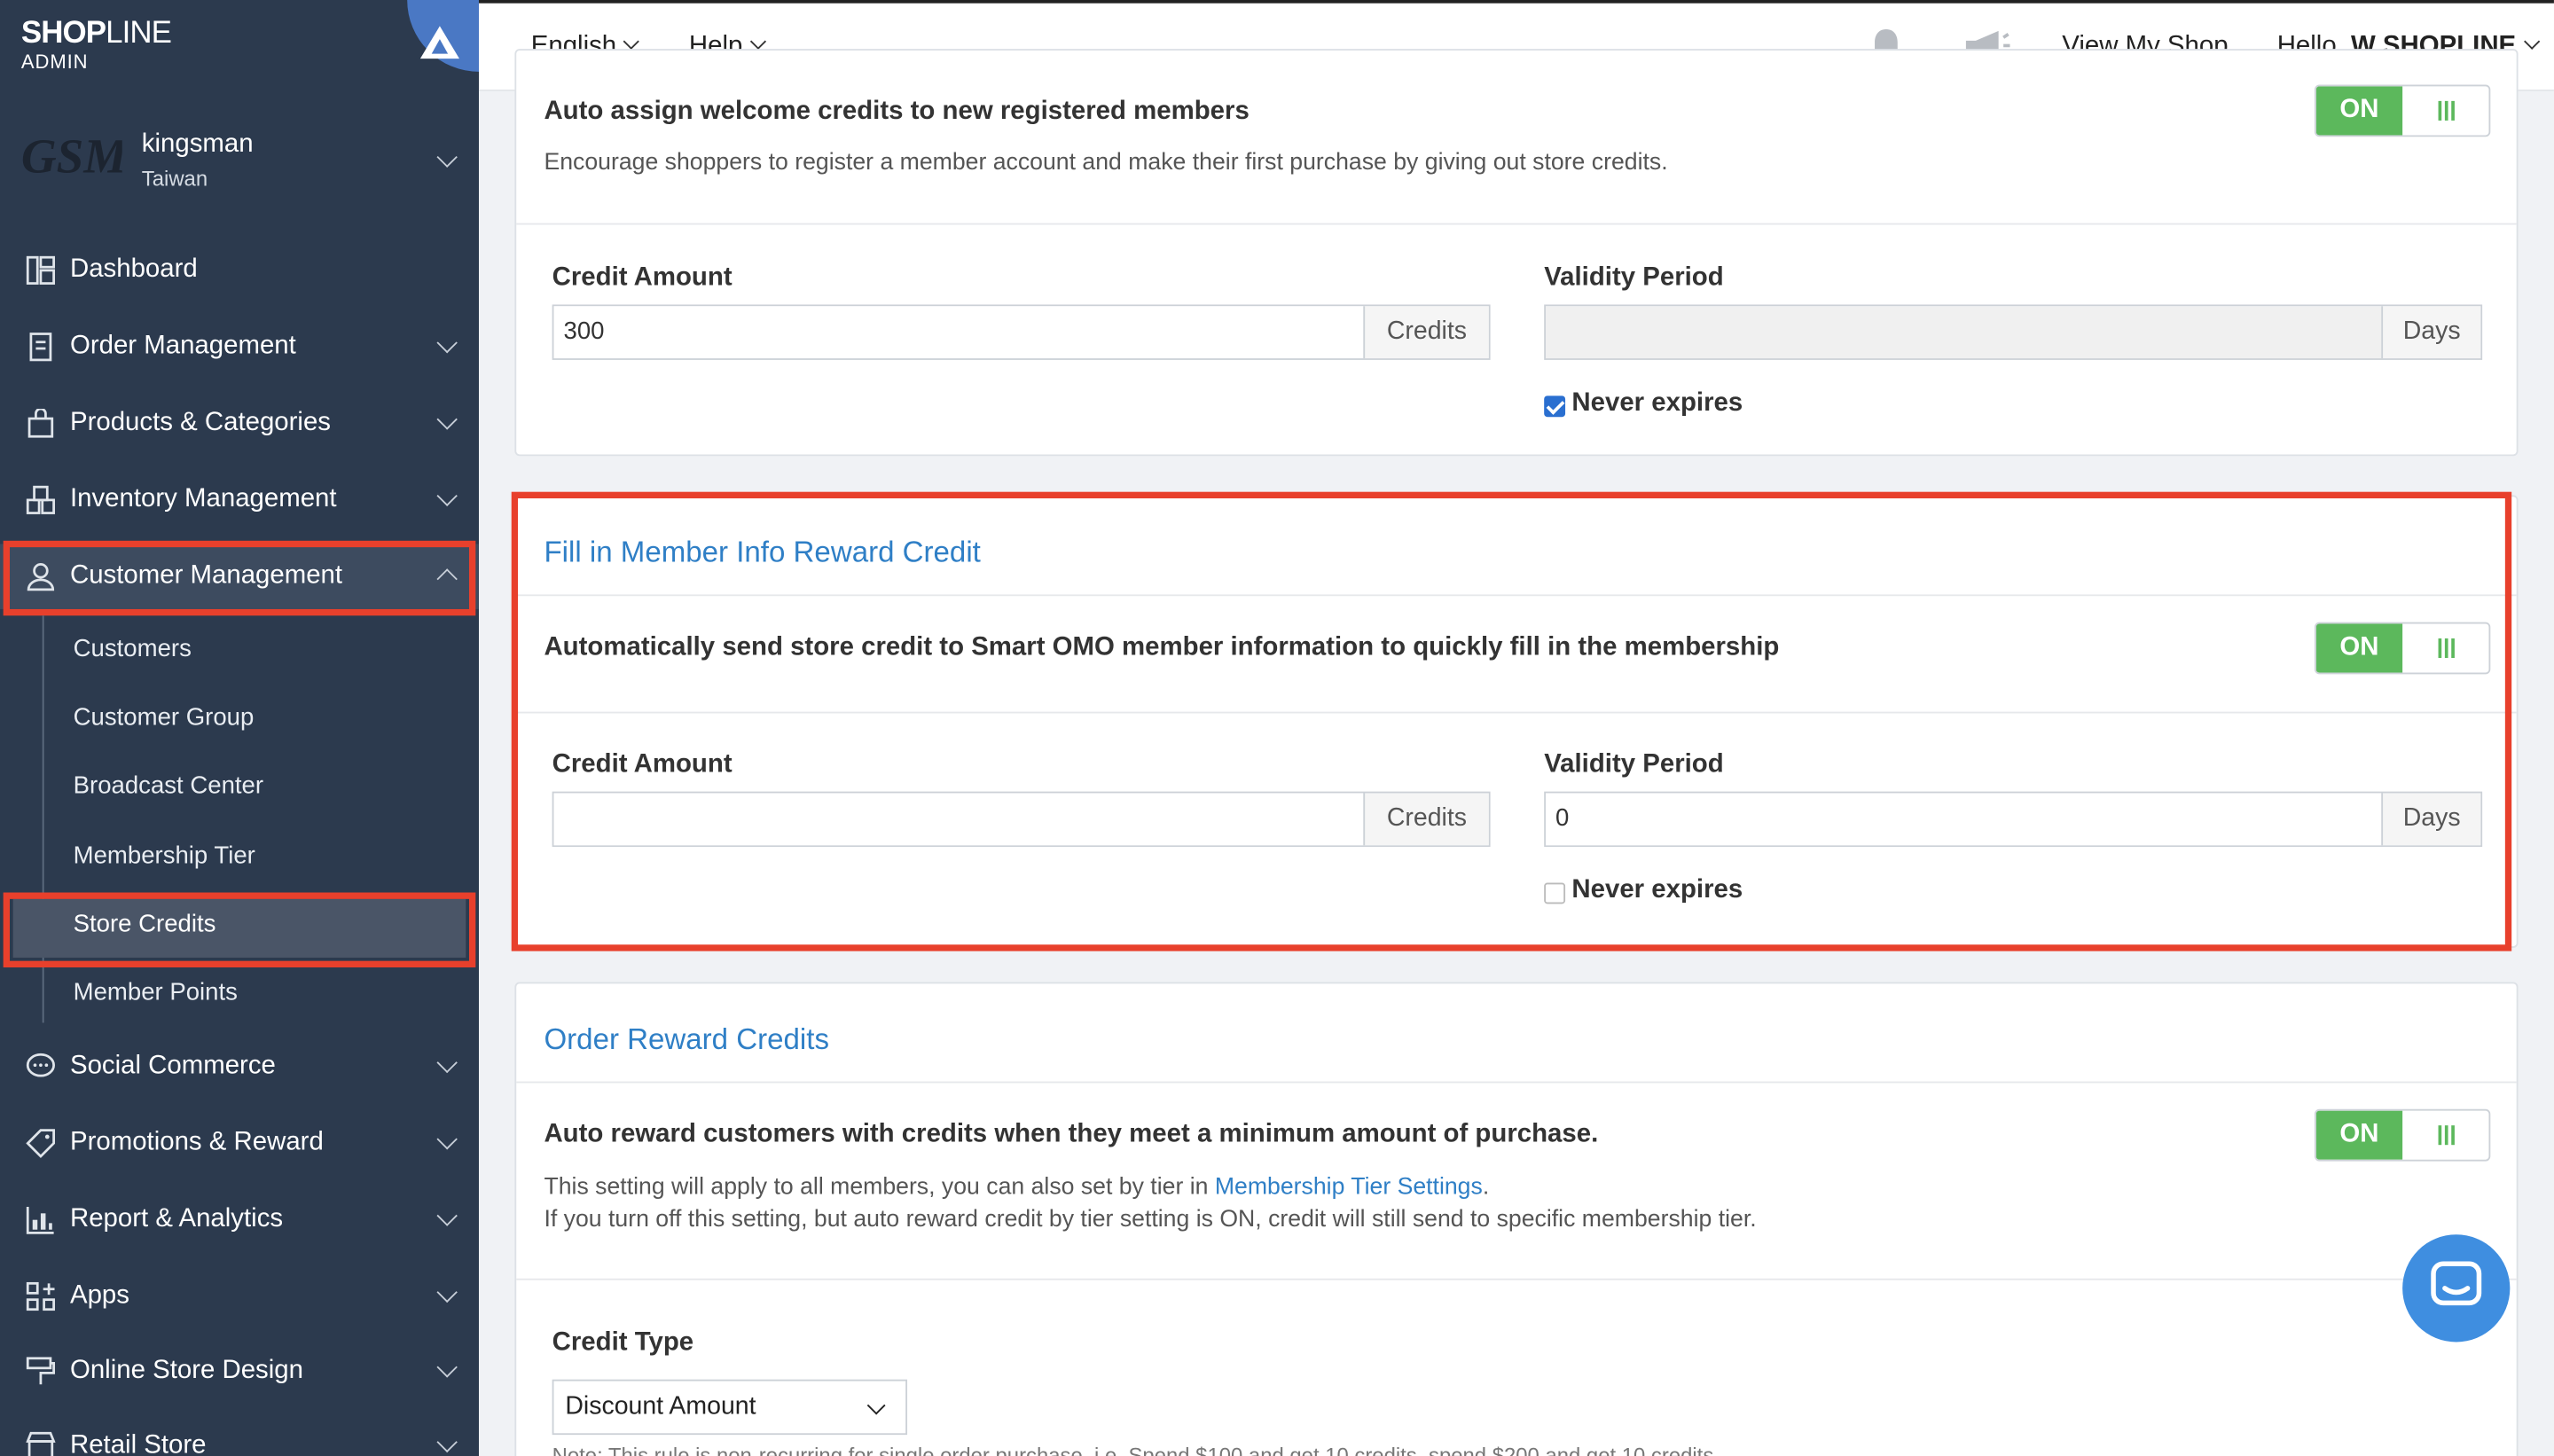 This screenshot has height=1456, width=2554. Describe the element at coordinates (1555, 406) in the screenshot. I see `checkbox-checked` at that location.